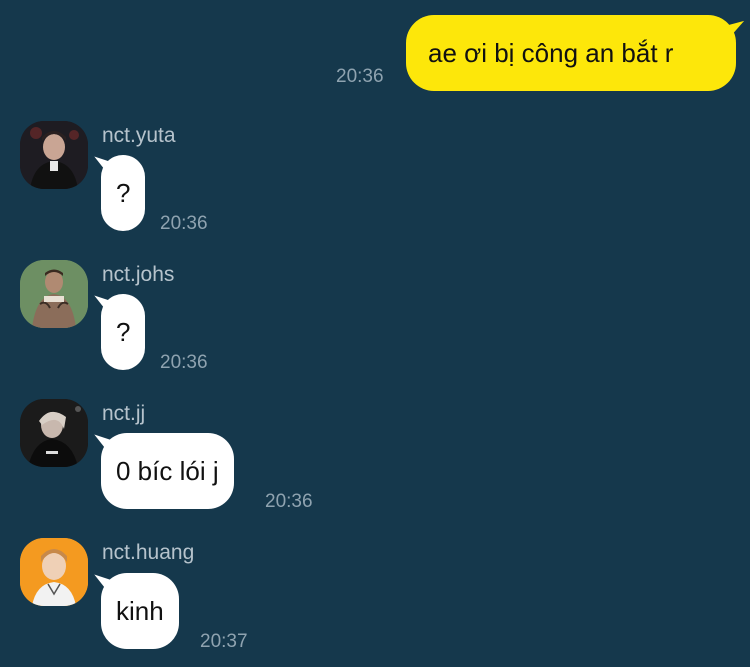  I want to click on avatar-nct-yuta, so click(54, 155).